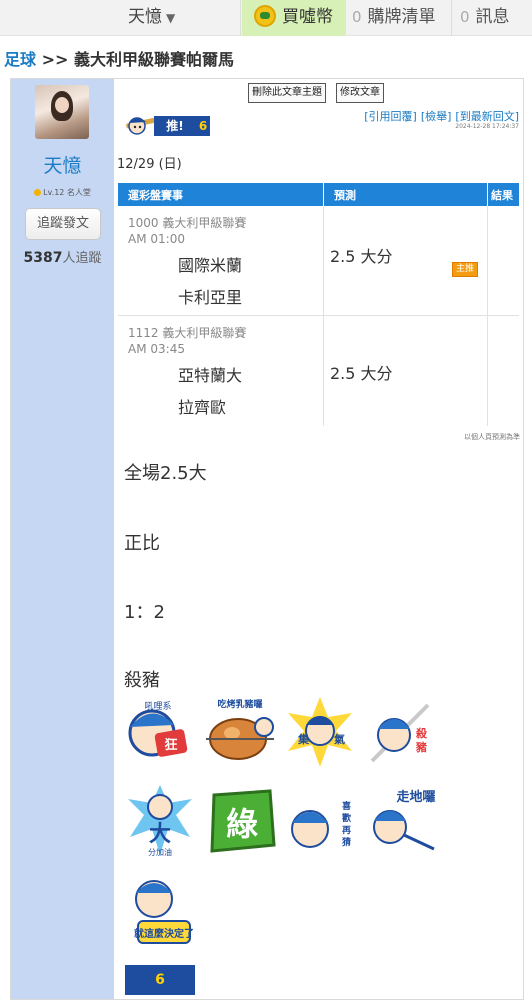  Describe the element at coordinates (160, 834) in the screenshot. I see `svg-text: 大` at that location.